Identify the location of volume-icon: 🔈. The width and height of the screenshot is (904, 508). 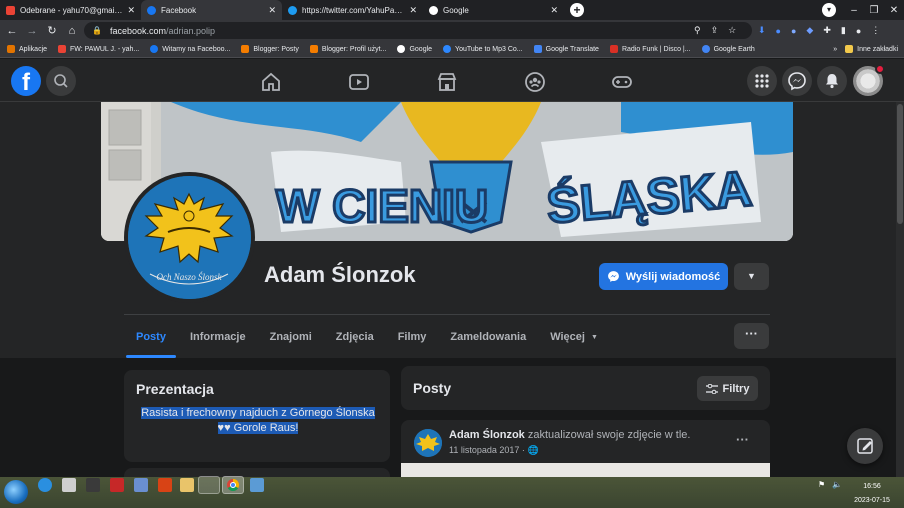
(837, 484).